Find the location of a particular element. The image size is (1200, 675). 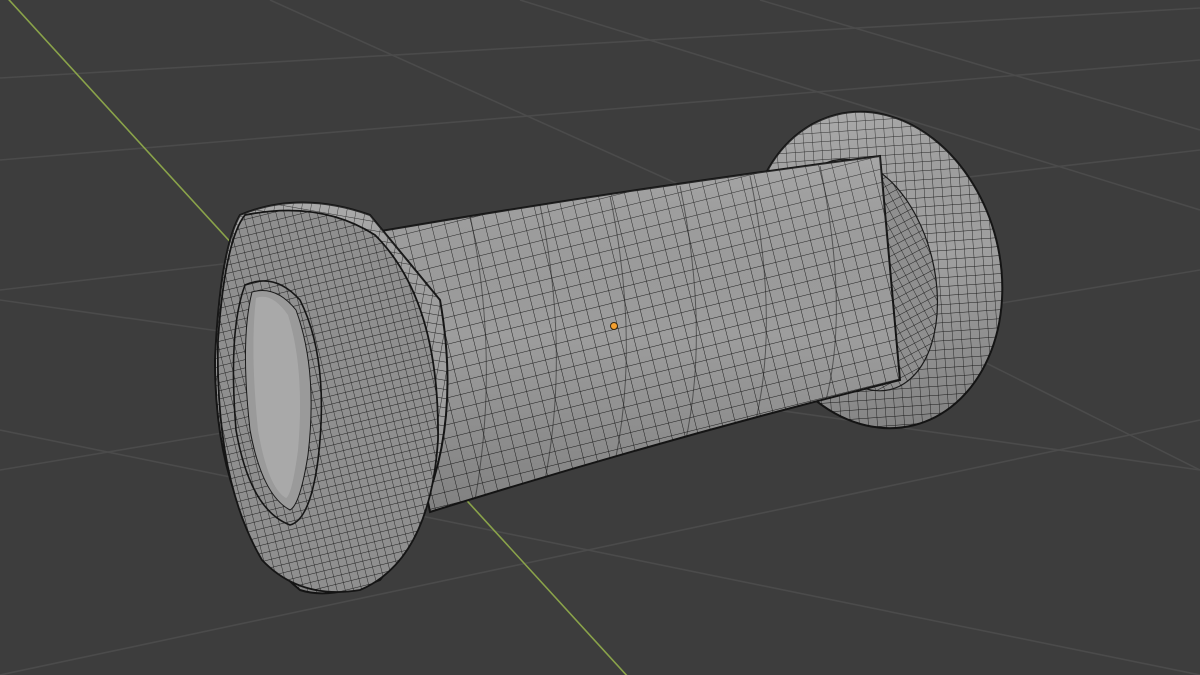

origin-point-icon is located at coordinates (614, 326).